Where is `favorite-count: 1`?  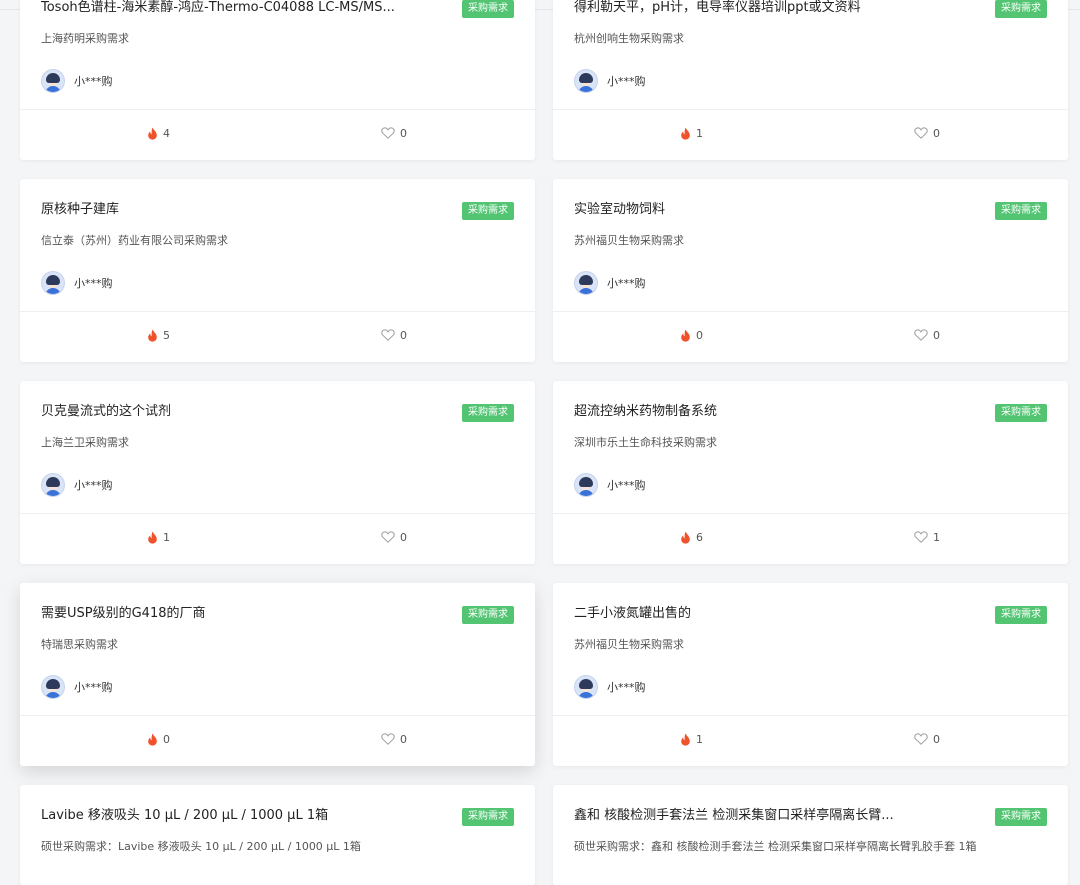 favorite-count: 1 is located at coordinates (927, 537).